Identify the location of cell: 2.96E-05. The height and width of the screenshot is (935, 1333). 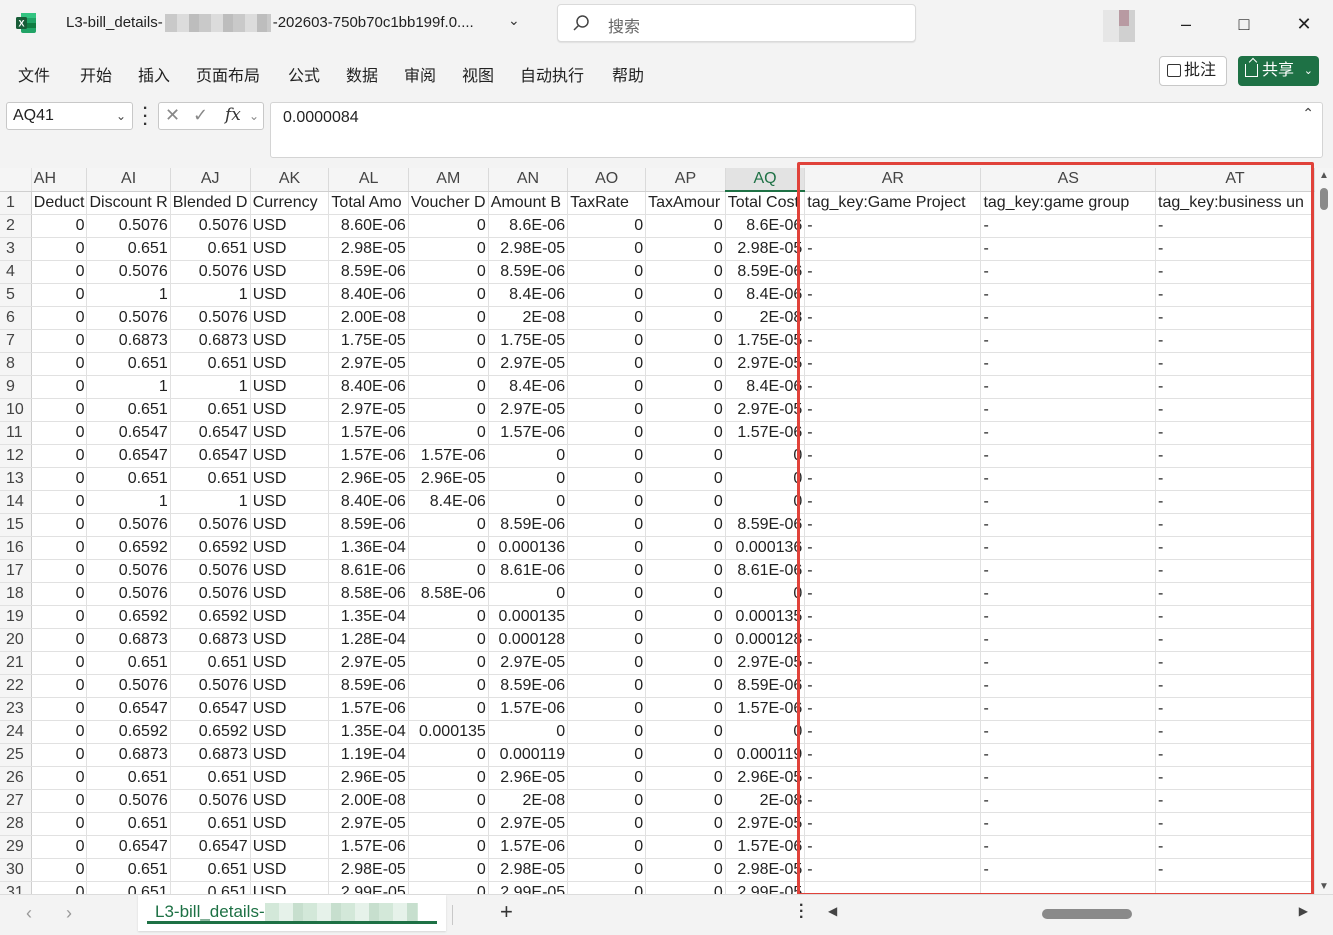
(368, 778).